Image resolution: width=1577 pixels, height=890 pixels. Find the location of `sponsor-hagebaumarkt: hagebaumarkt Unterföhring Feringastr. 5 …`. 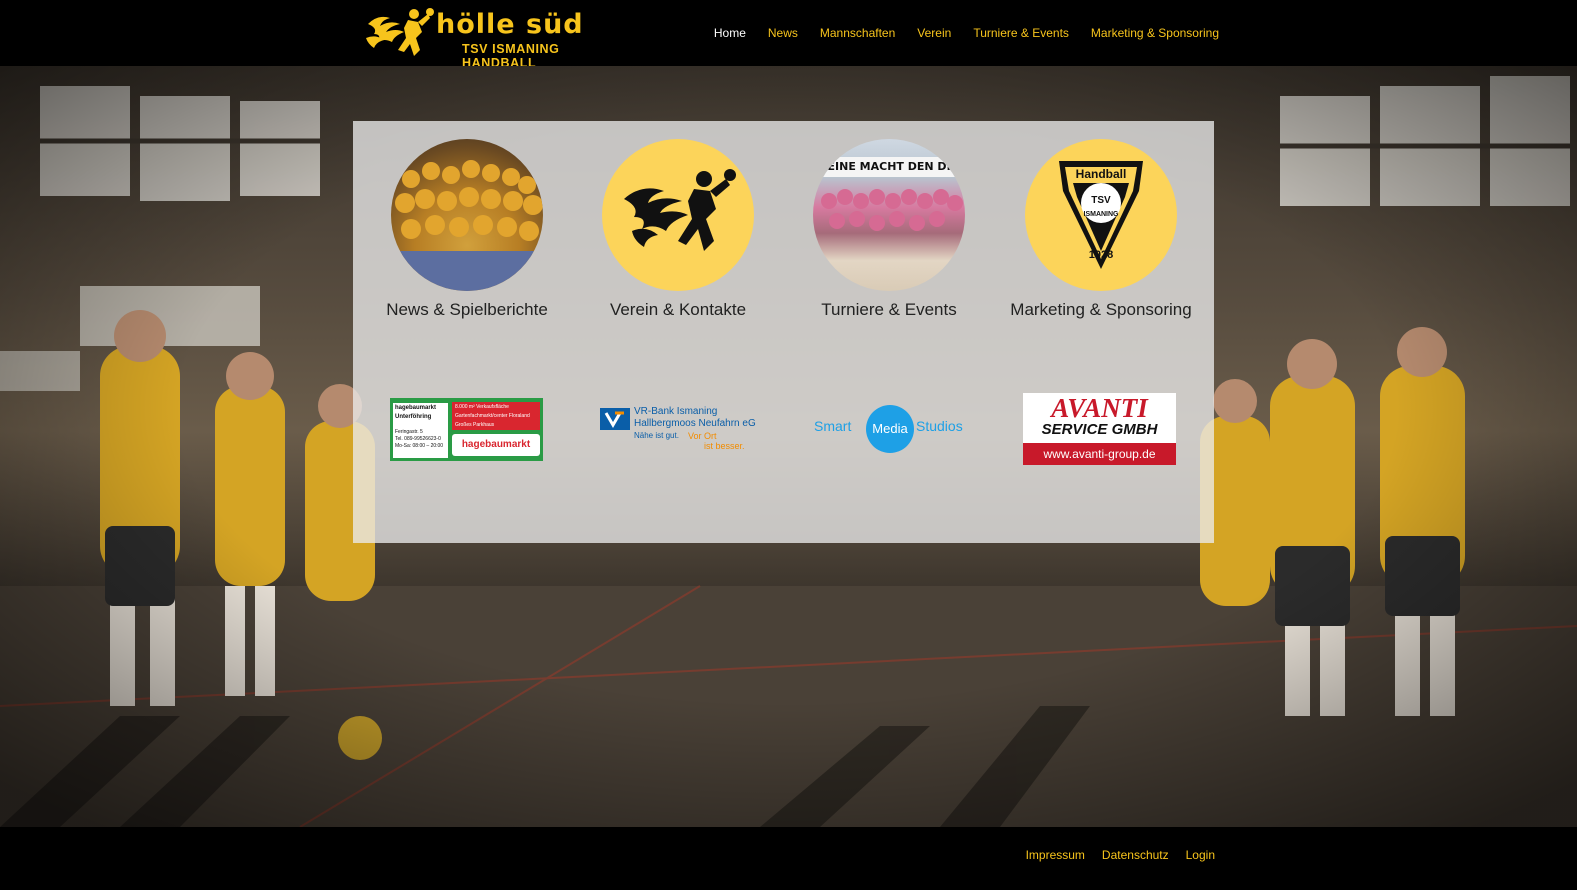

sponsor-hagebaumarkt: hagebaumarkt Unterföhring Feringastr. 5 … is located at coordinates (466, 429).